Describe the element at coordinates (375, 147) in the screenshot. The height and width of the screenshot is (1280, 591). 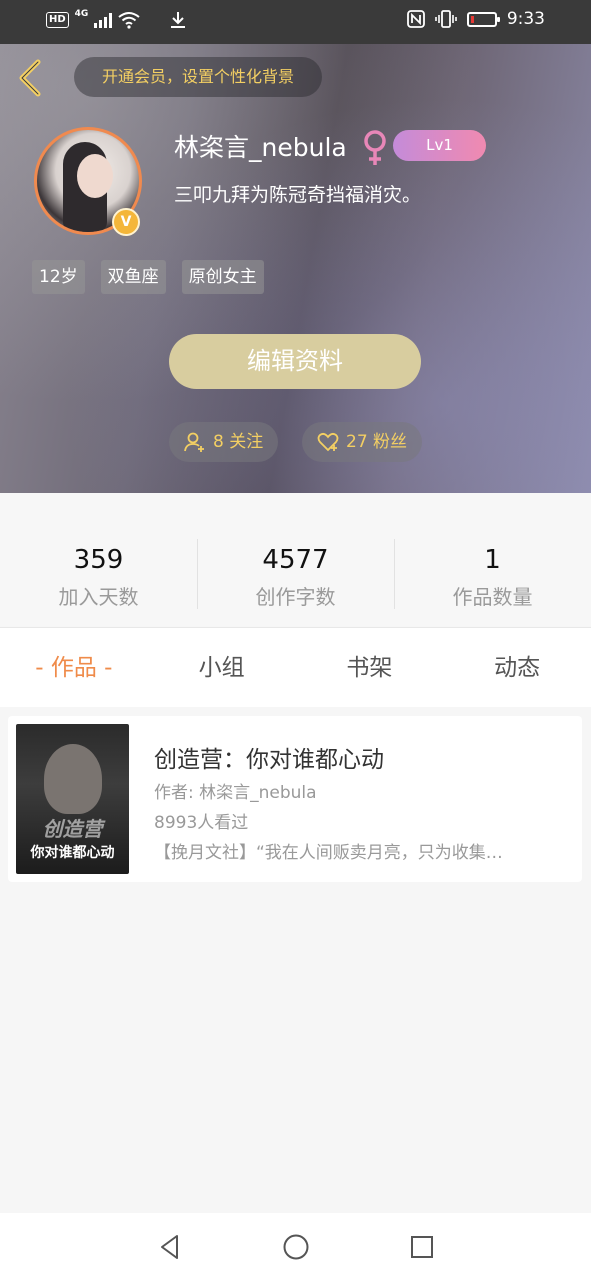
I see `female-icon` at that location.